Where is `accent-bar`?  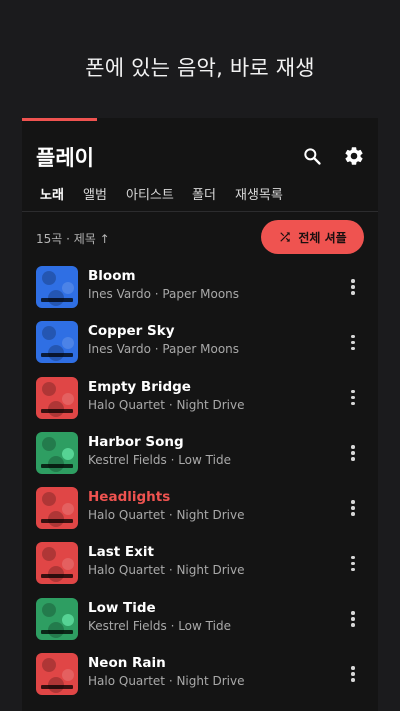 accent-bar is located at coordinates (59, 119).